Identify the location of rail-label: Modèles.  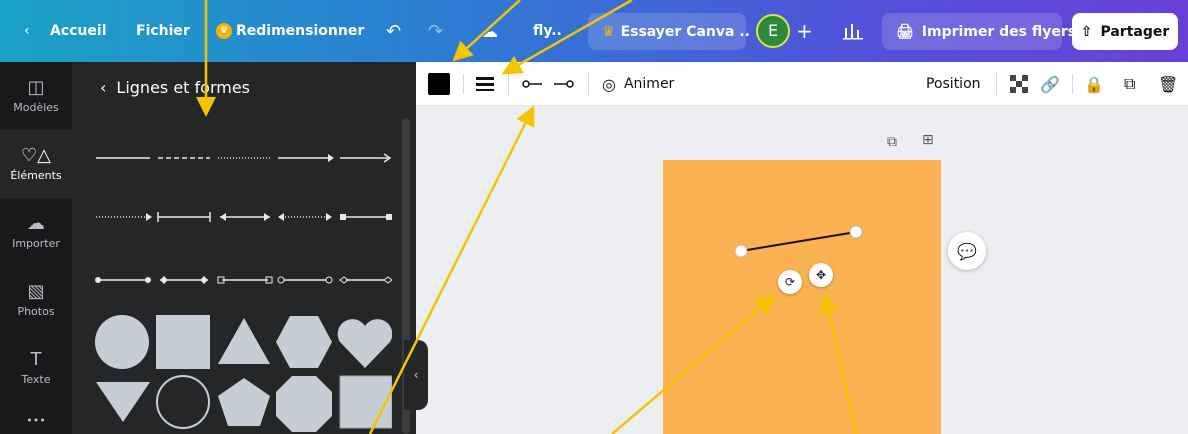
(36, 107).